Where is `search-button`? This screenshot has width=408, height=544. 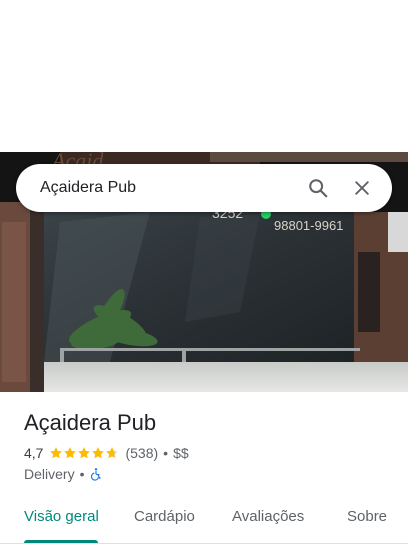 search-button is located at coordinates (318, 188).